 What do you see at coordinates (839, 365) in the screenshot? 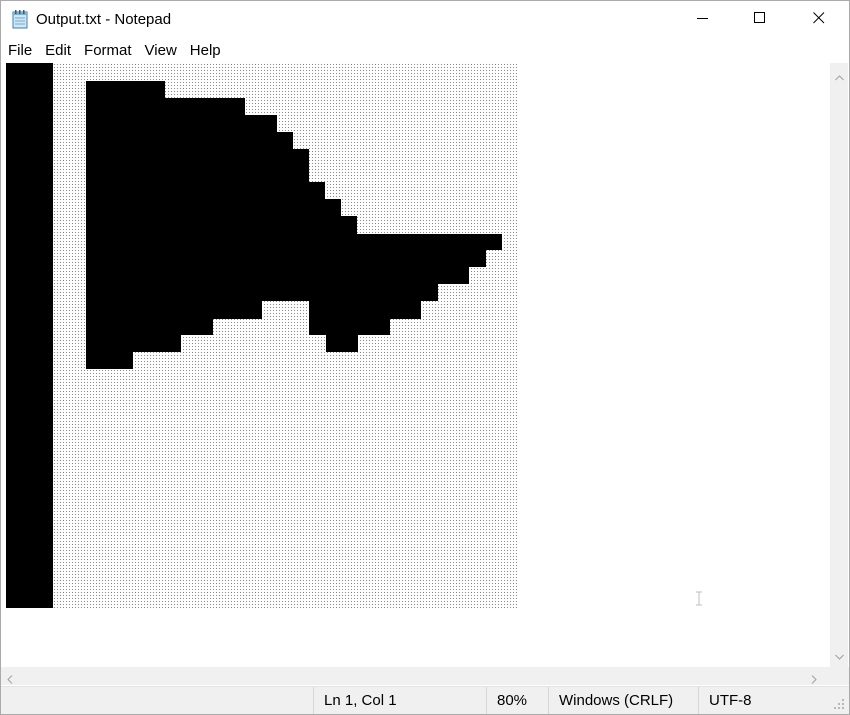
I see `vertical-scrollbar` at bounding box center [839, 365].